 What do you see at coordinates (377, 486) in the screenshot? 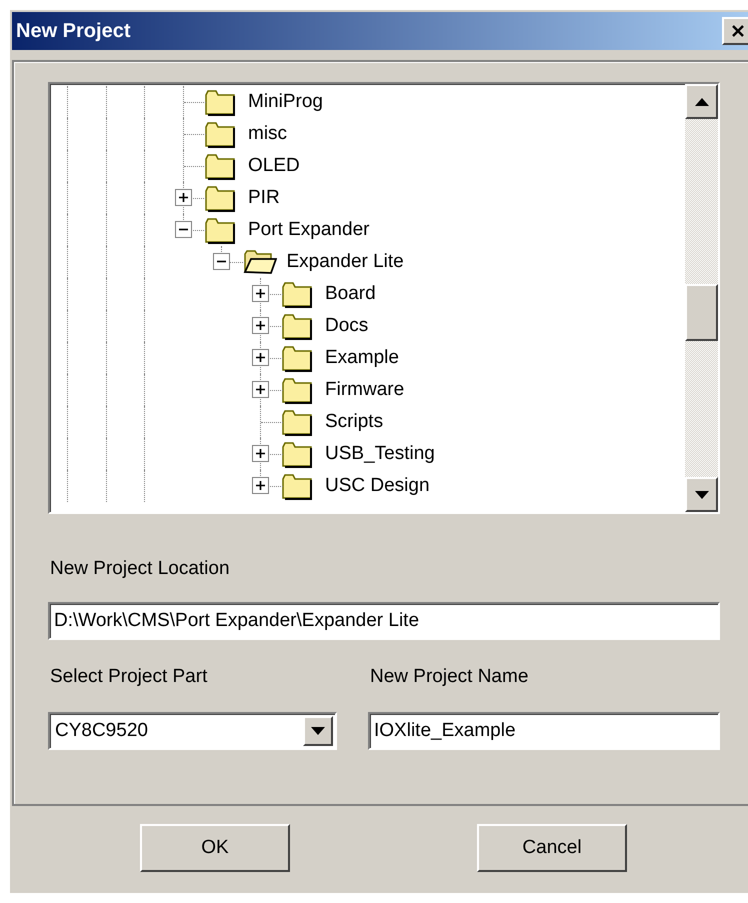
I see `tree-item: USC Design` at bounding box center [377, 486].